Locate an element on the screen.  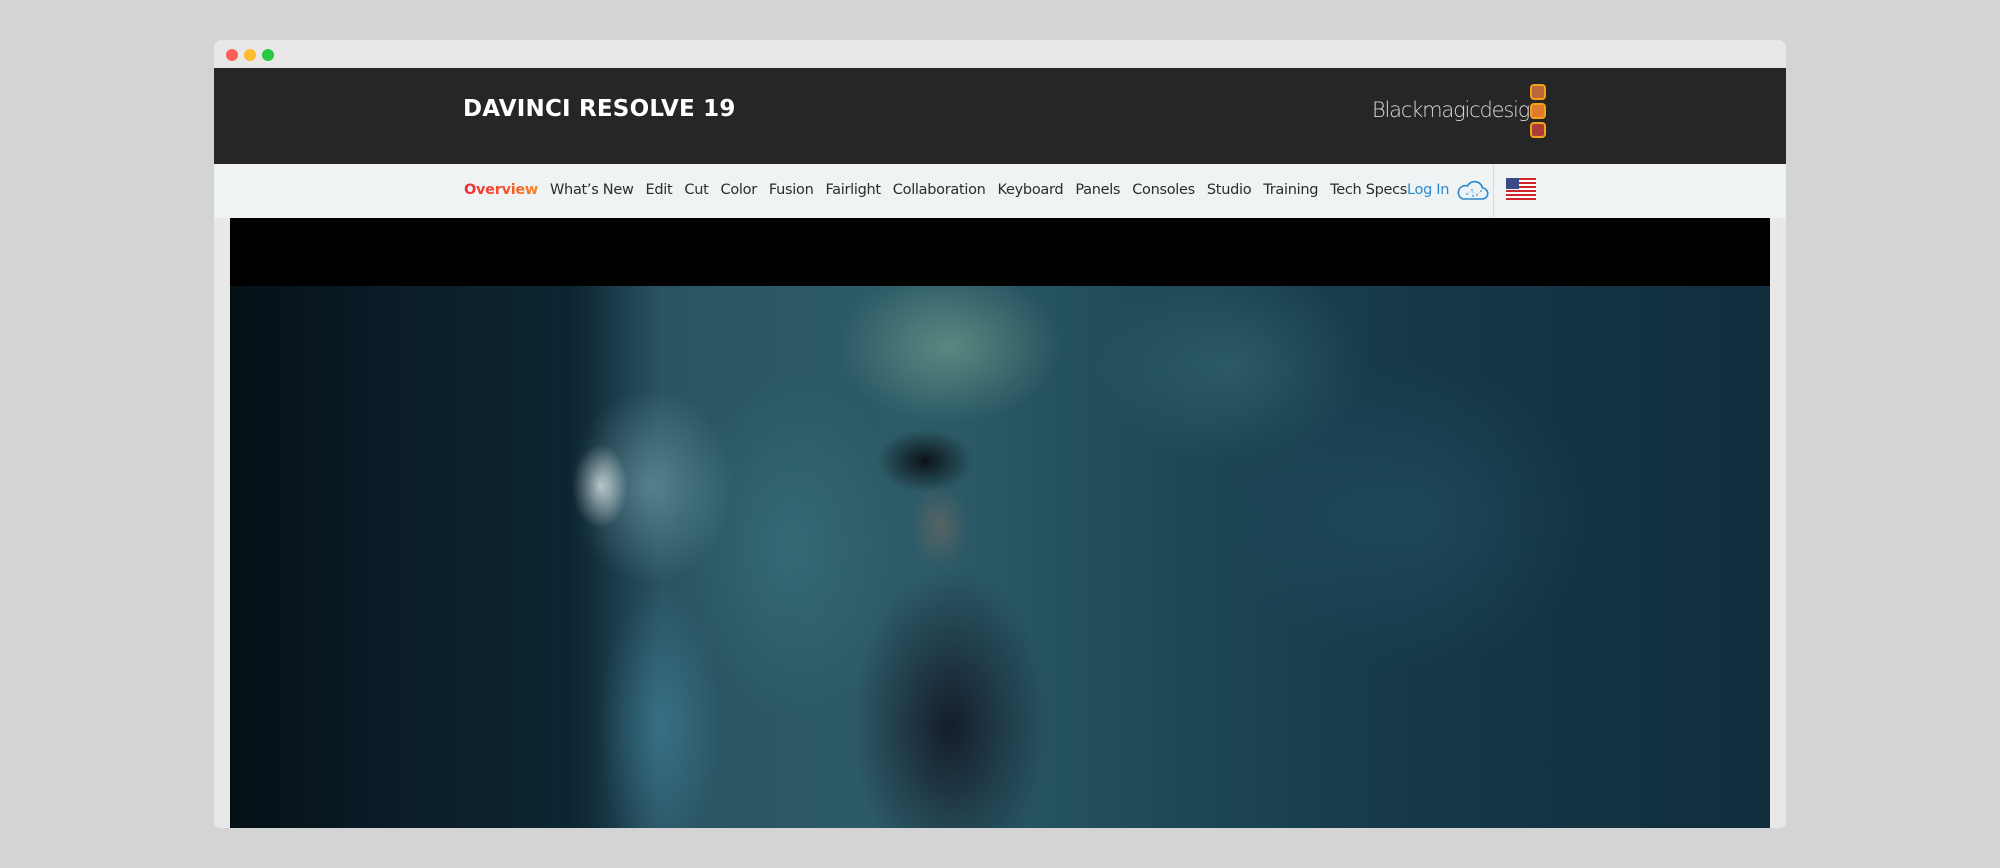
nav-item-keyboard: Keyboard is located at coordinates (1031, 190).